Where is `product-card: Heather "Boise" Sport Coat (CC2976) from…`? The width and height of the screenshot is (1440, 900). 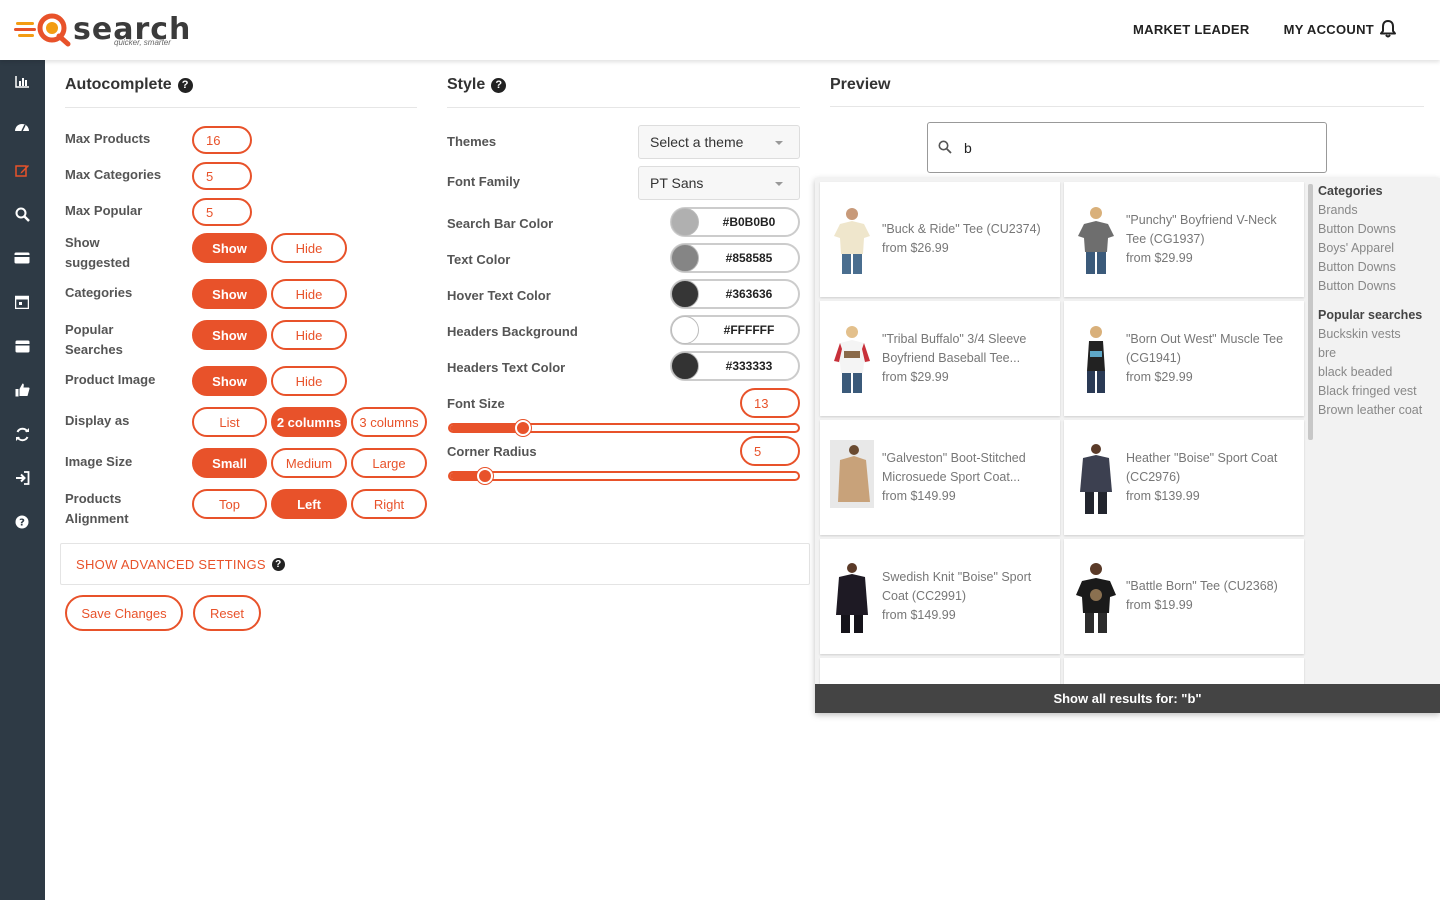 product-card: Heather "Boise" Sport Coat (CC2976) from… is located at coordinates (1184, 477).